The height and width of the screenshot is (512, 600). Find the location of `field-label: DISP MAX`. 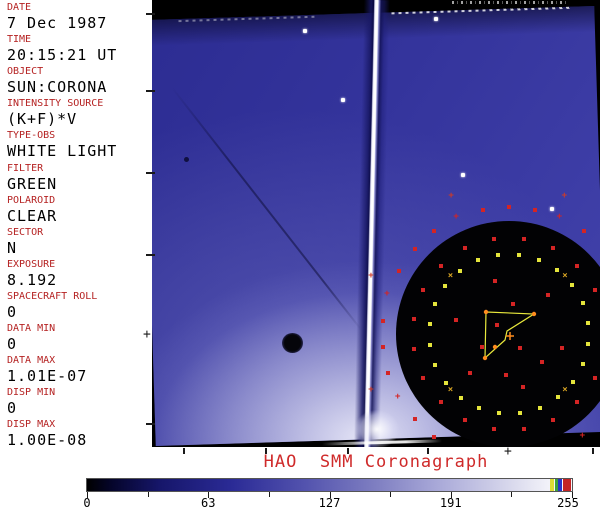

field-label: DISP MAX is located at coordinates (31, 425).